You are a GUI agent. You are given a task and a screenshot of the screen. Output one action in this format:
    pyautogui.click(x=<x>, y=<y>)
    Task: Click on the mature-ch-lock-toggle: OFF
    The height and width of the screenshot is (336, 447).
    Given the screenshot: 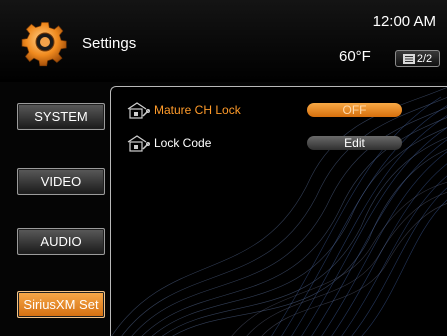 What is the action you would take?
    pyautogui.click(x=354, y=110)
    